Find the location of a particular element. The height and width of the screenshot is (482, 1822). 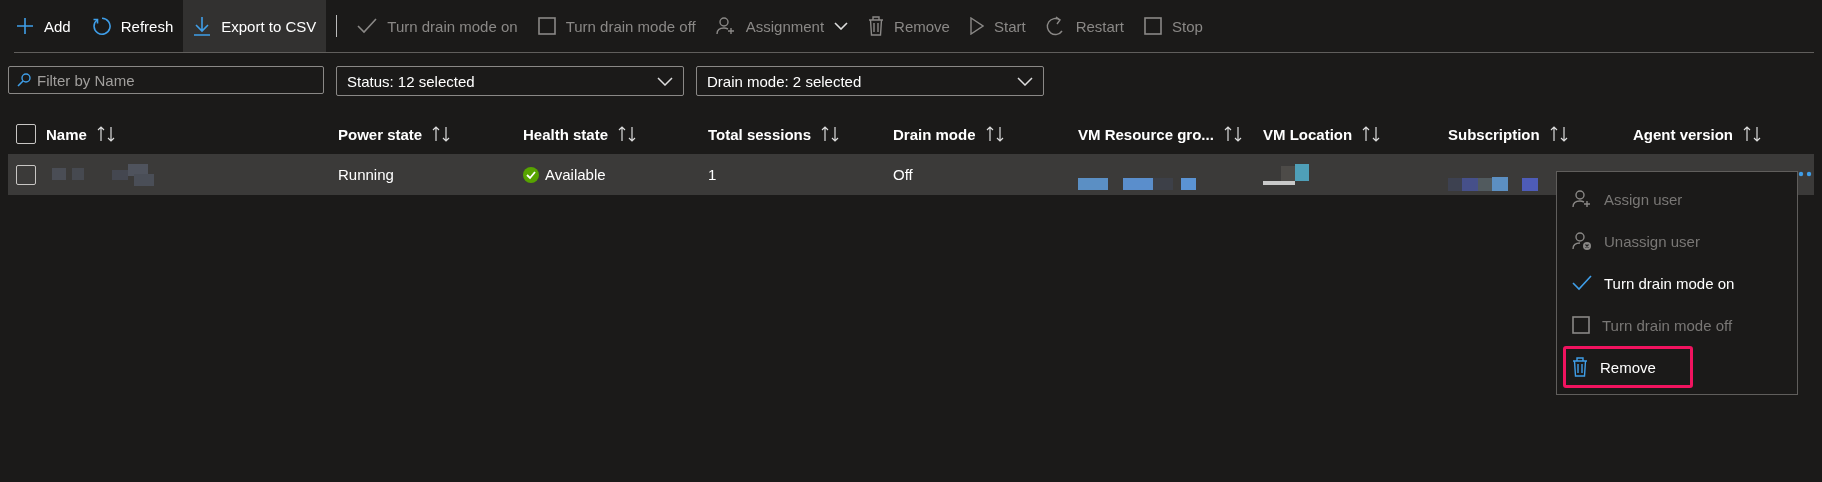

select-all-checkbox is located at coordinates (26, 134).